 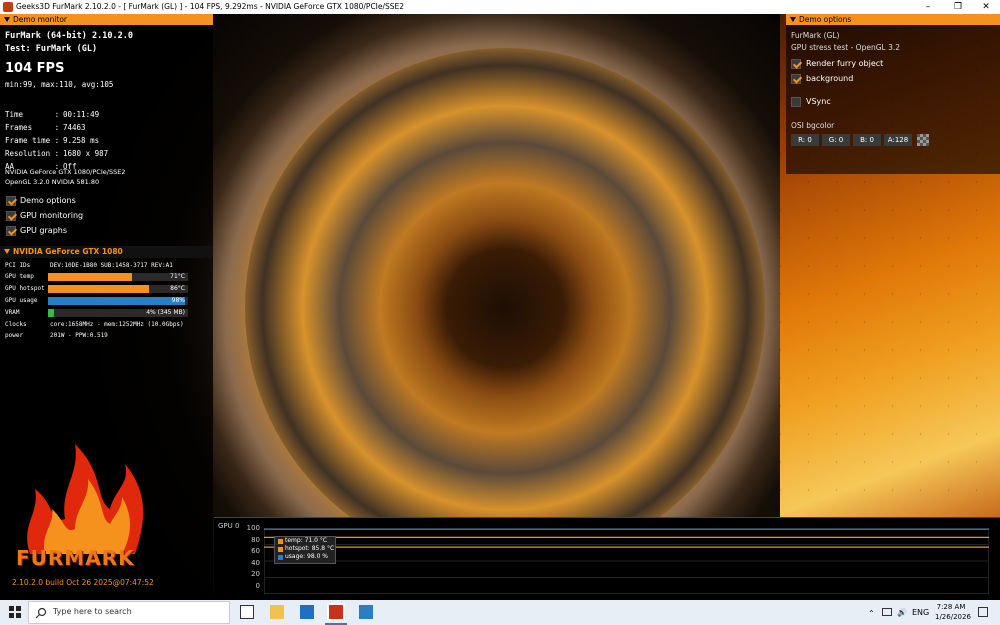 I want to click on search-placeholder: Type here to search, so click(x=92, y=611).